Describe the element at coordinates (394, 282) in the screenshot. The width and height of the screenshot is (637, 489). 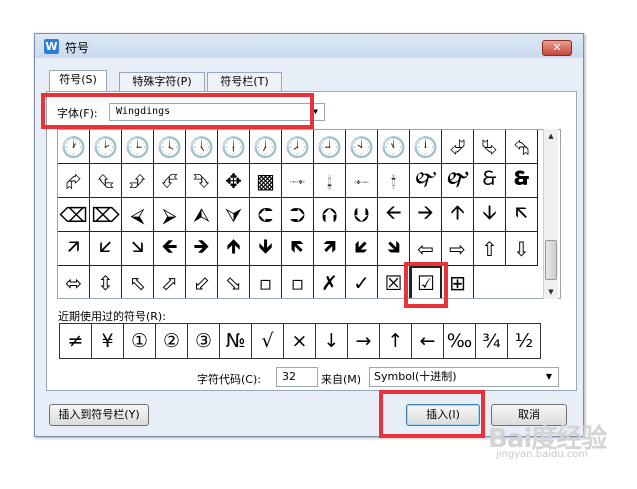
I see `symbol-cell: ☒` at that location.